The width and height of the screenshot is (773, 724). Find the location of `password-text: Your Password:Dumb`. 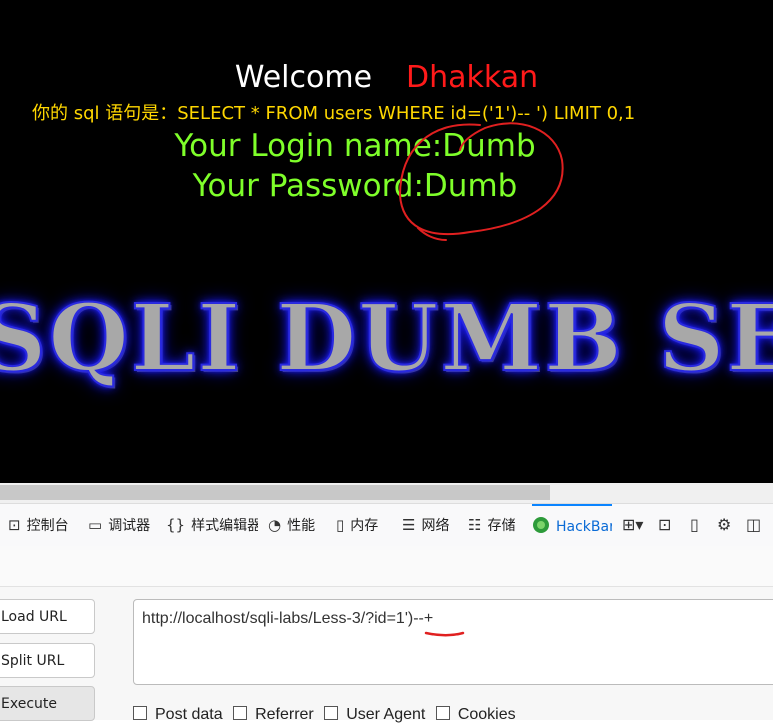

password-text: Your Password:Dumb is located at coordinates (355, 186).